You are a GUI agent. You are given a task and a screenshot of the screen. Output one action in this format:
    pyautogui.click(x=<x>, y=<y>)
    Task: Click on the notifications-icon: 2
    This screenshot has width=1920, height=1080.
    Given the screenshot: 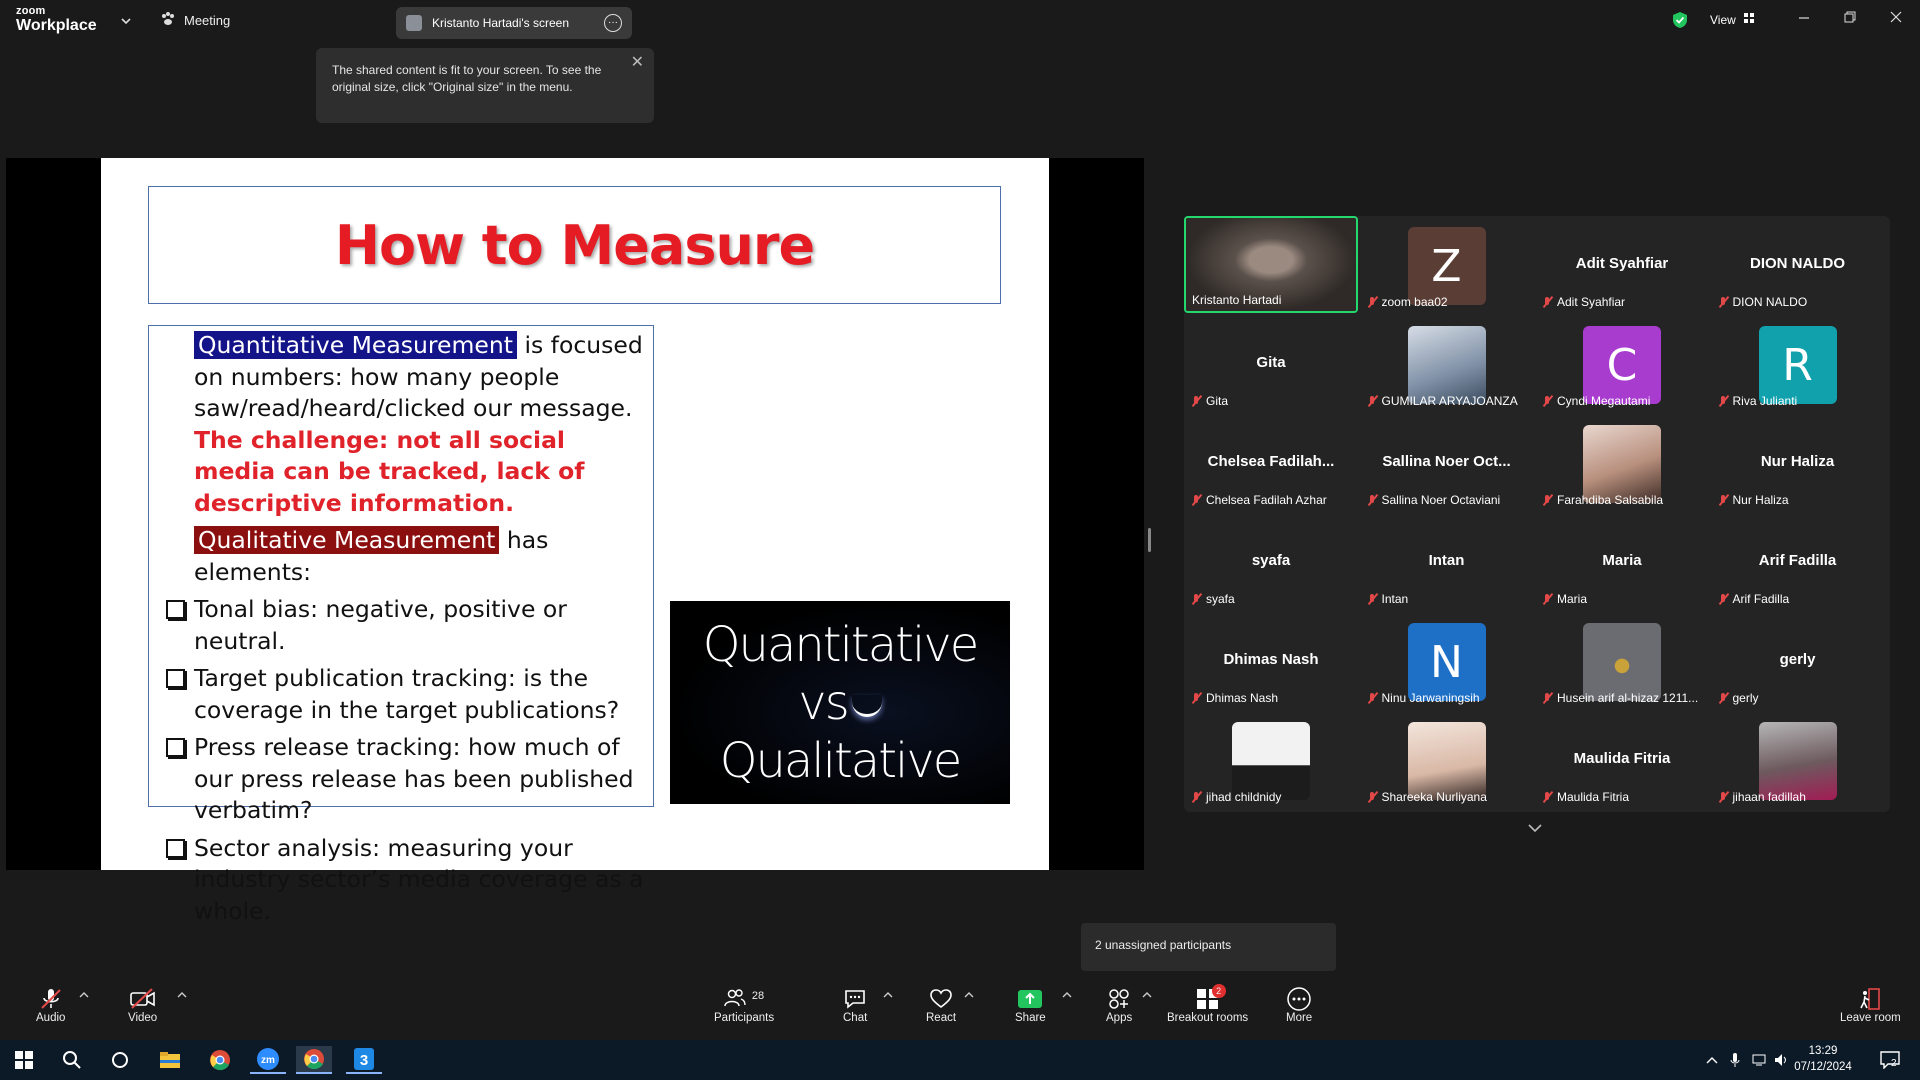 What is the action you would take?
    pyautogui.click(x=1890, y=1060)
    